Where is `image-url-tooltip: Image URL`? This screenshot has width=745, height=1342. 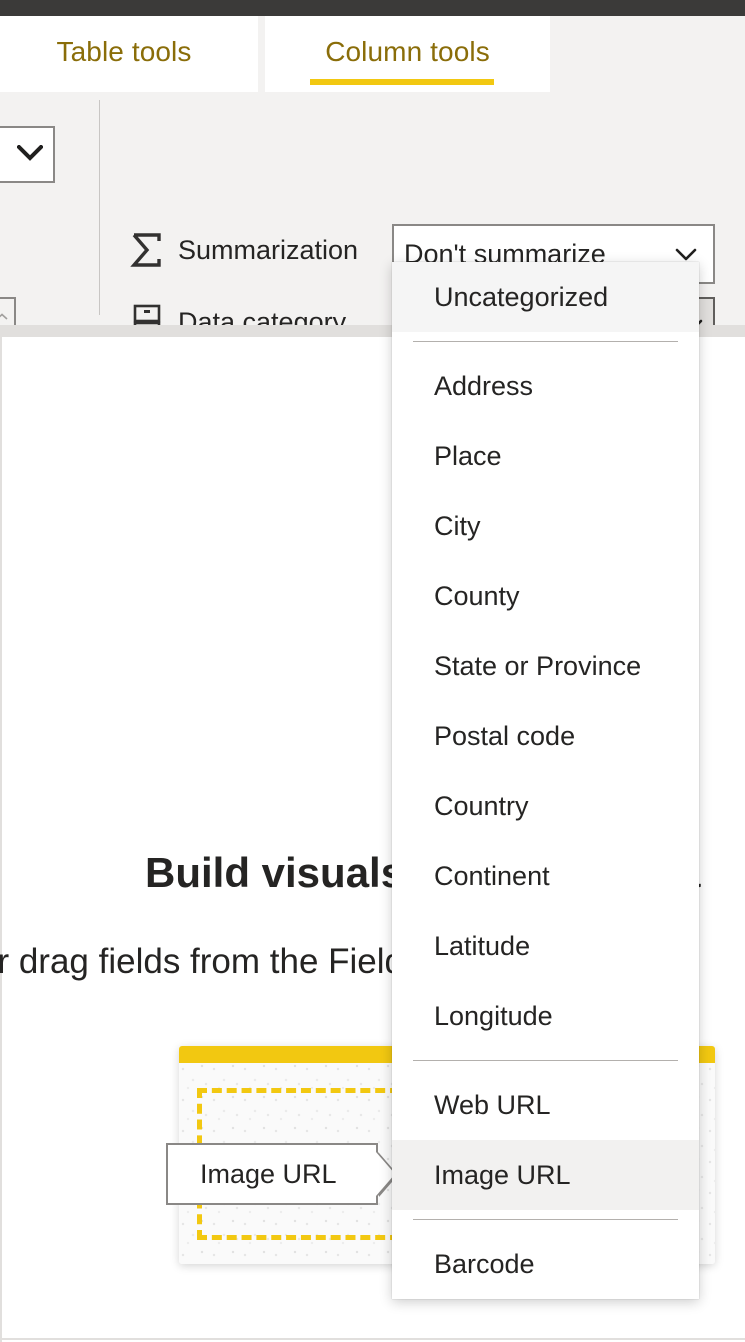 image-url-tooltip: Image URL is located at coordinates (280, 1174).